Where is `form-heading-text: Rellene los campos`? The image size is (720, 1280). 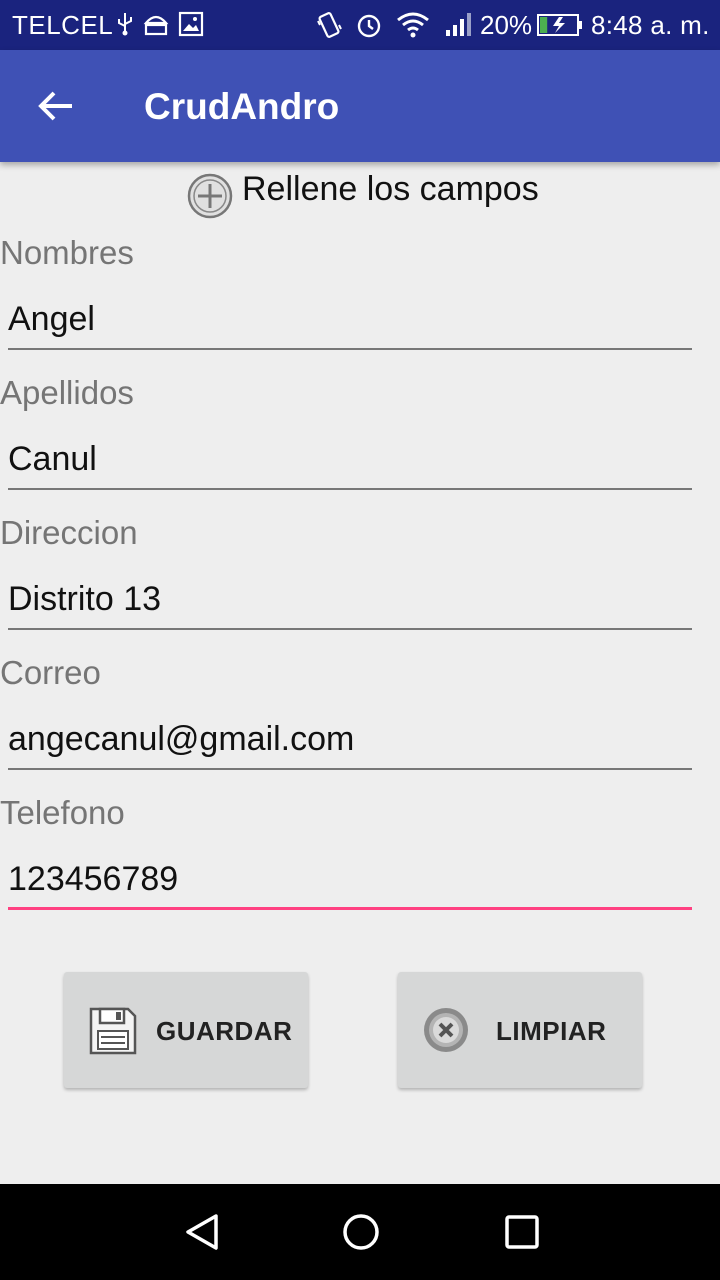
form-heading-text: Rellene los campos is located at coordinates (390, 189).